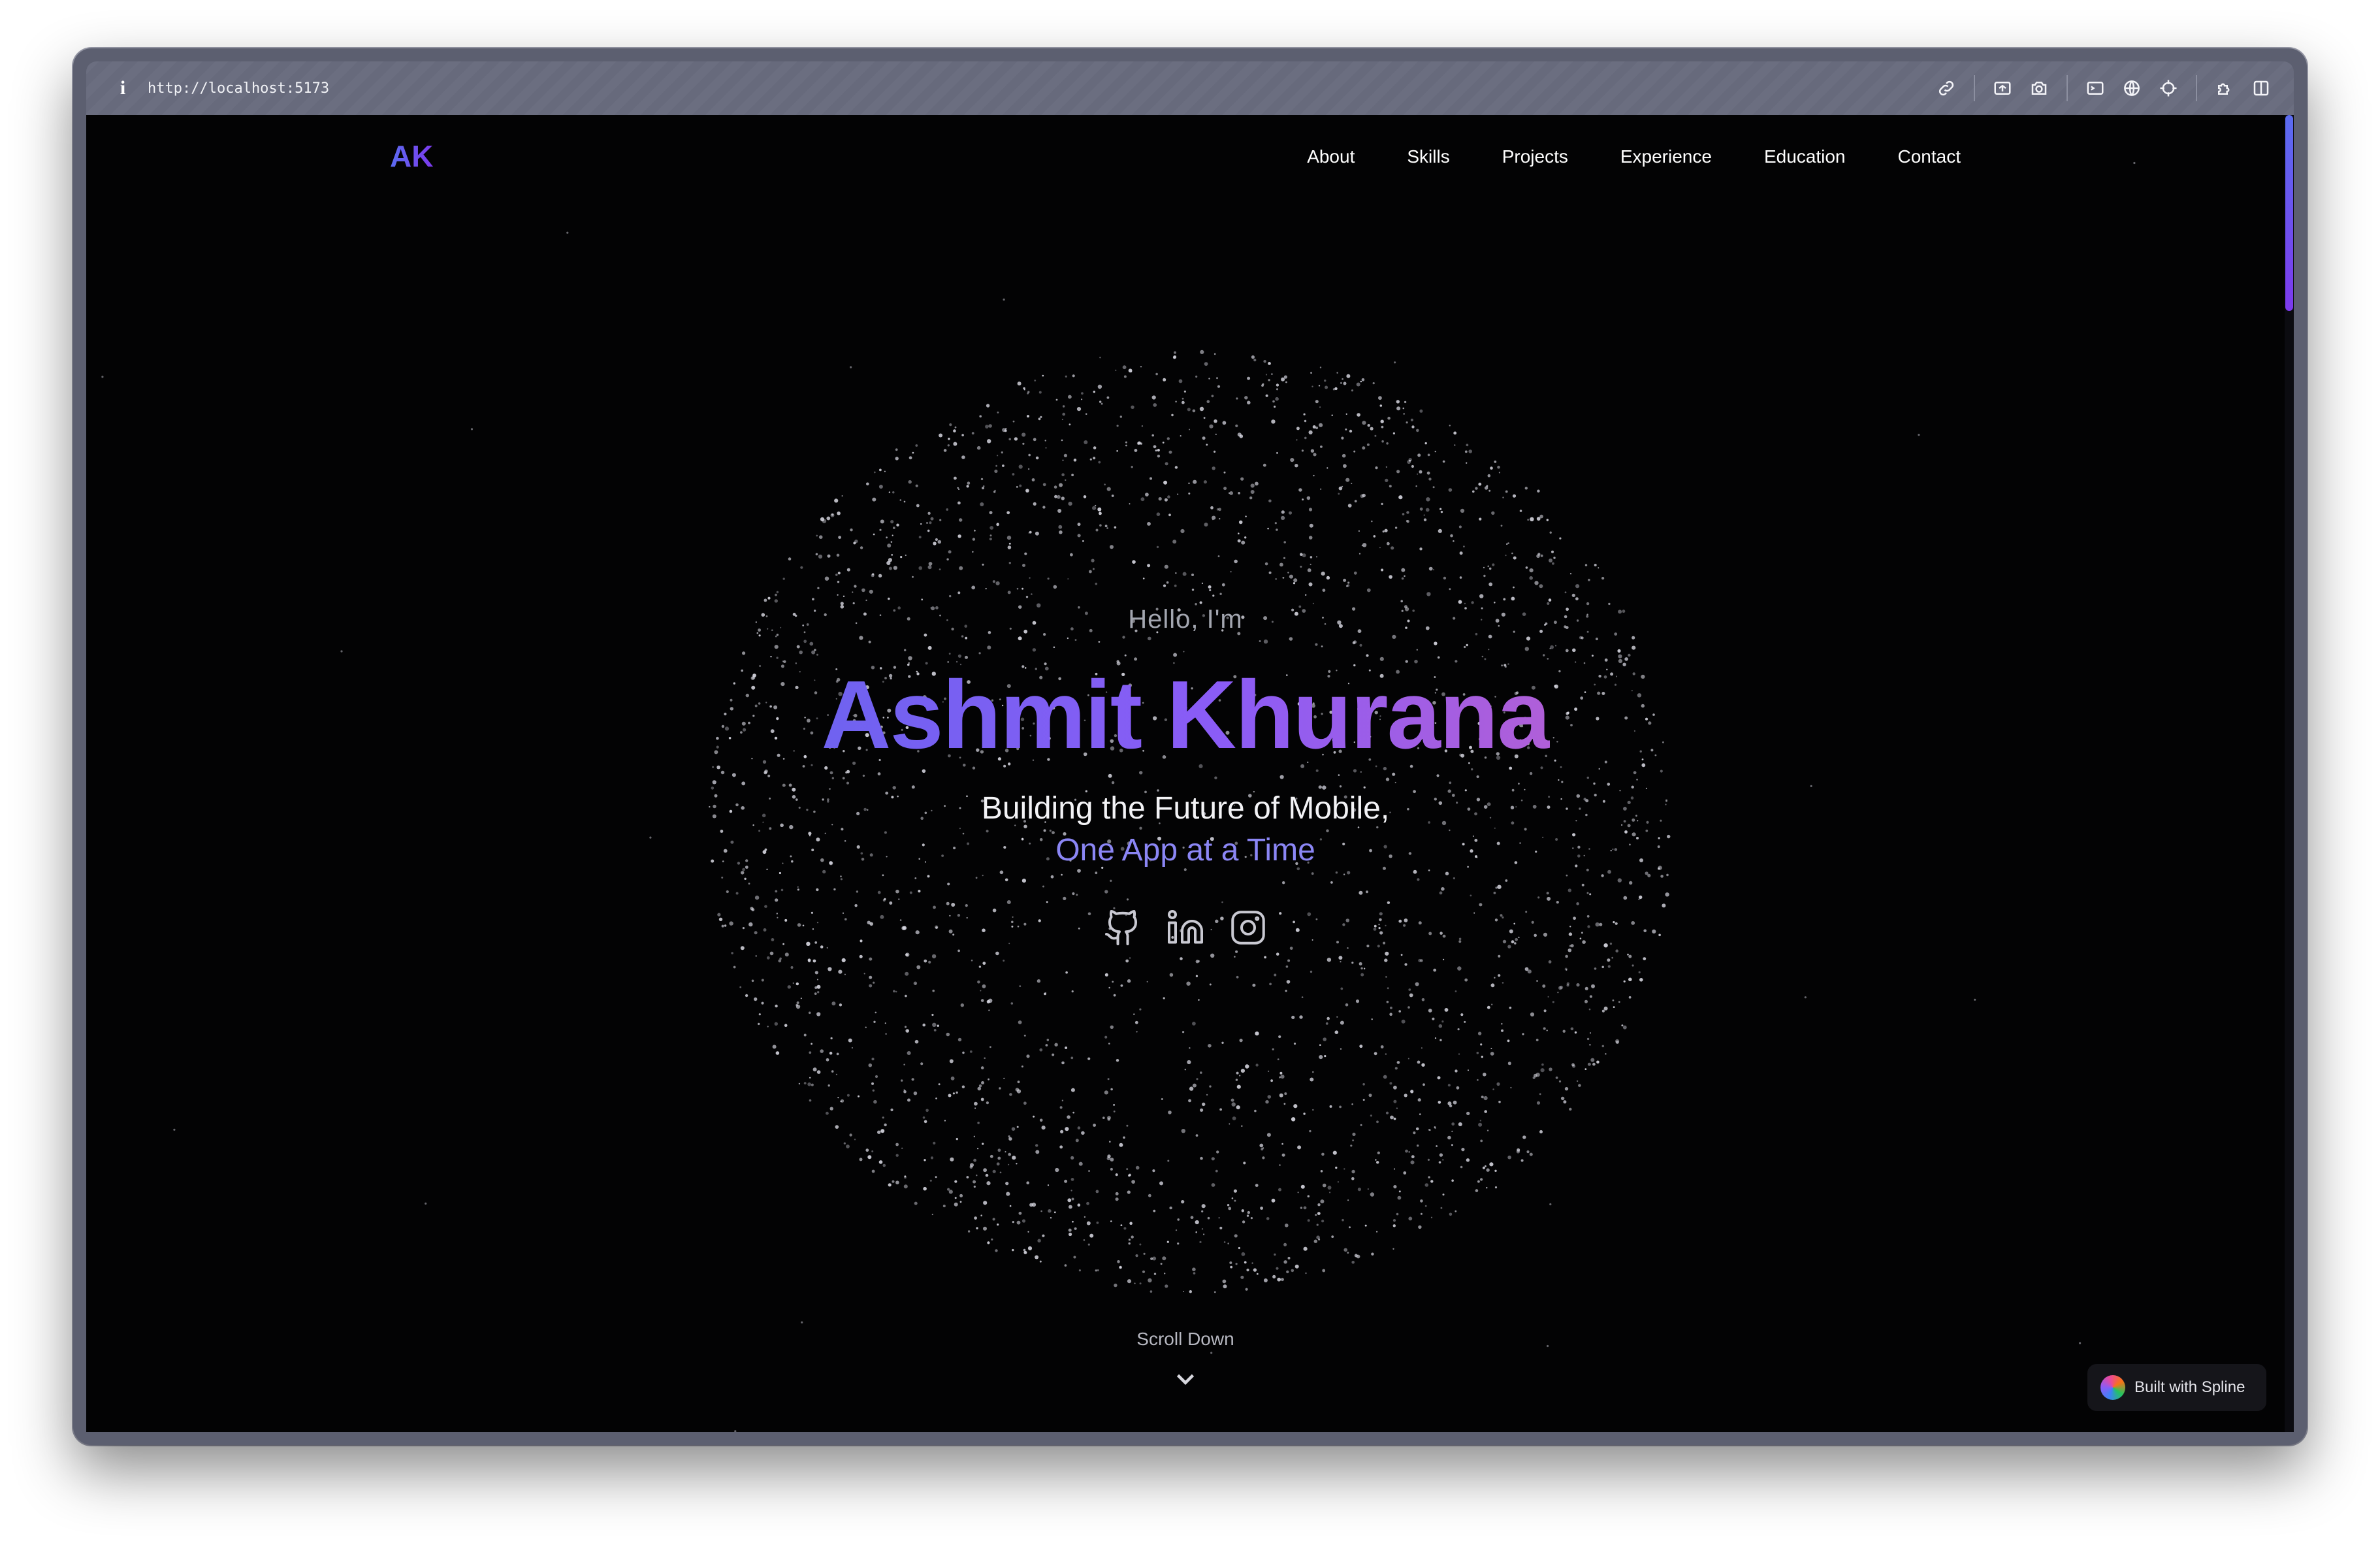 This screenshot has width=2380, height=1543. What do you see at coordinates (1805, 156) in the screenshot?
I see `nav-link-education: Education` at bounding box center [1805, 156].